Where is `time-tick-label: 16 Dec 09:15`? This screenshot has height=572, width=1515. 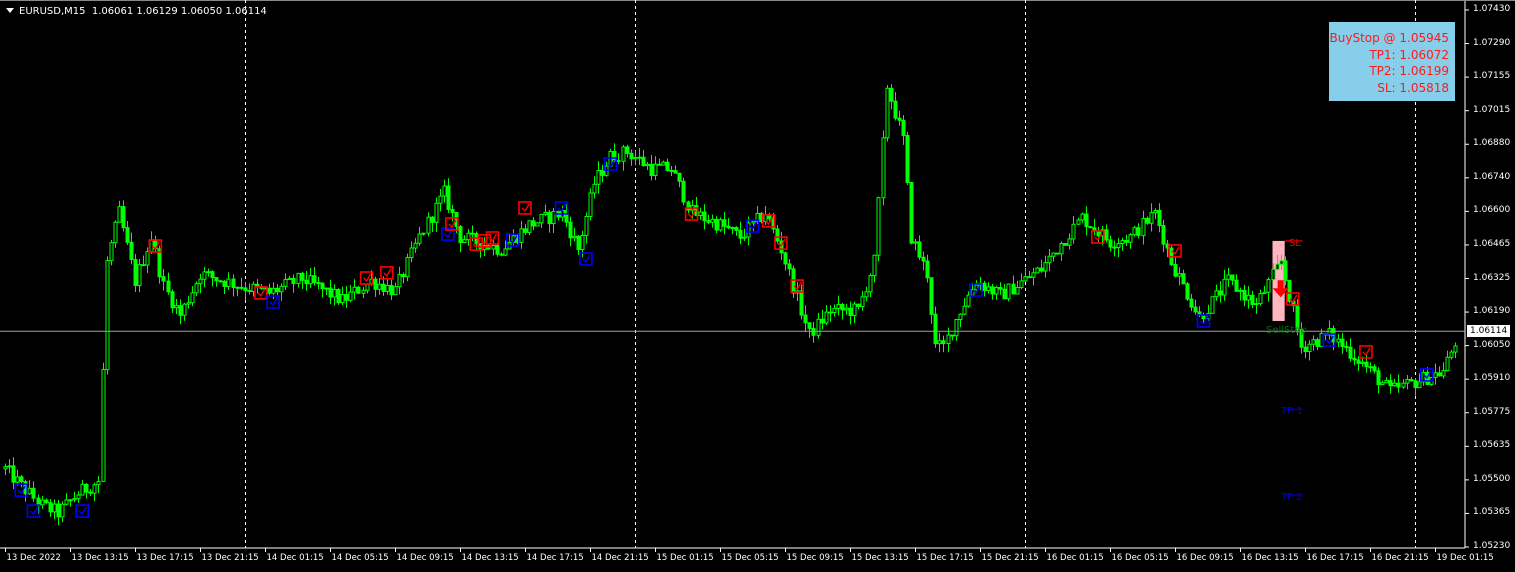
time-tick-label: 16 Dec 09:15 is located at coordinates (1205, 558).